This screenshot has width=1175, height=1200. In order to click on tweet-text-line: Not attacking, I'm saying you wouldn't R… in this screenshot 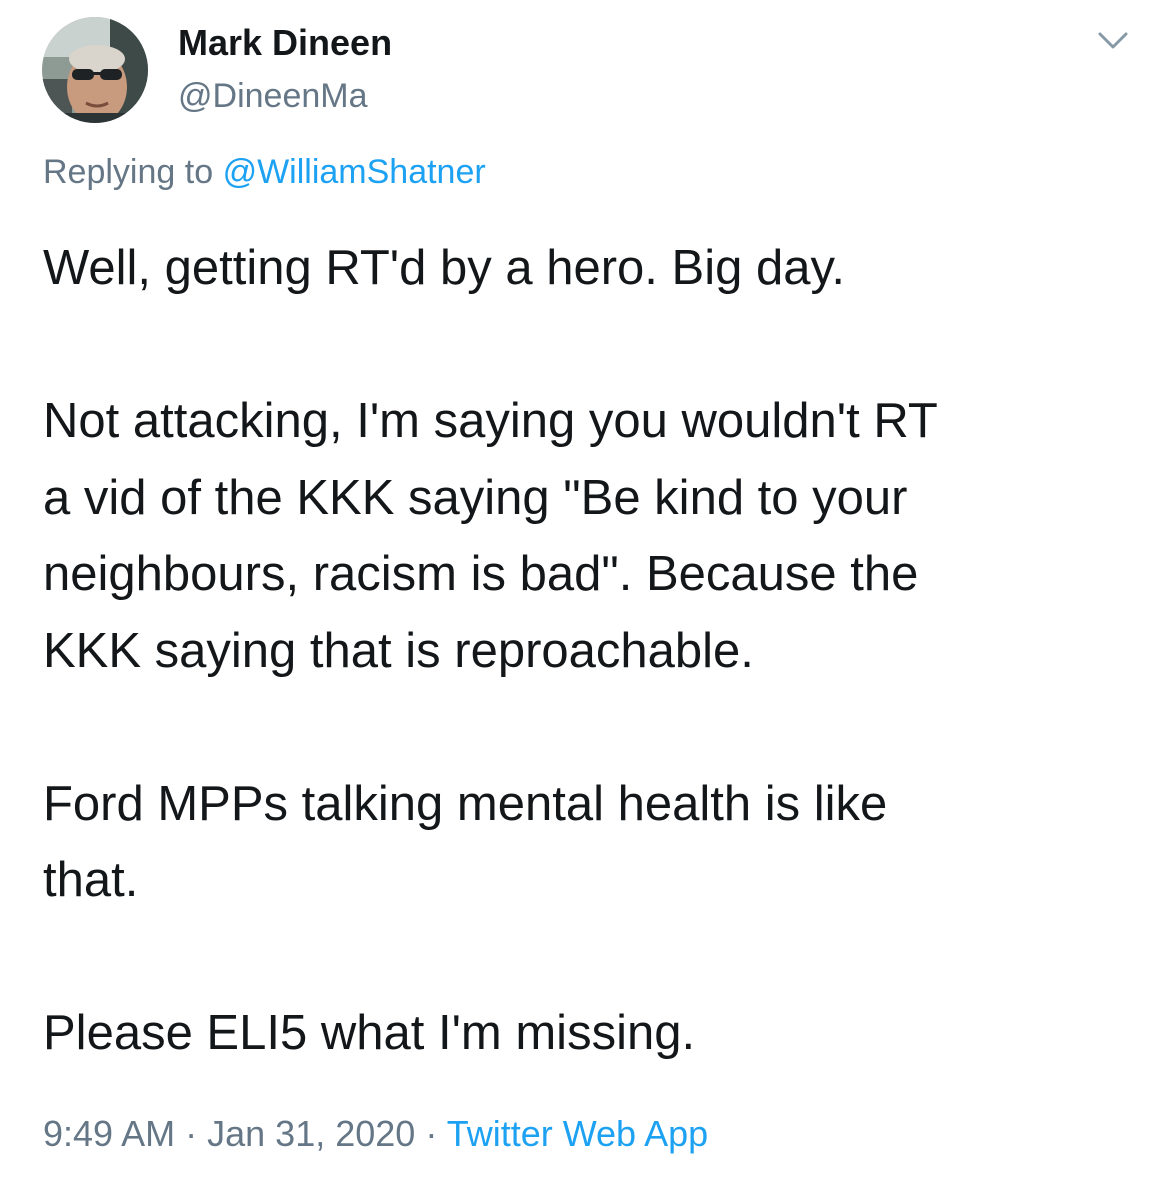, I will do `click(490, 421)`.